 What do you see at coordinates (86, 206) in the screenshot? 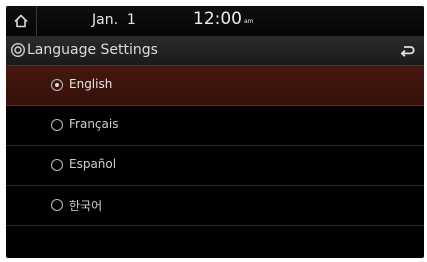
I see `language-label: 한국어` at bounding box center [86, 206].